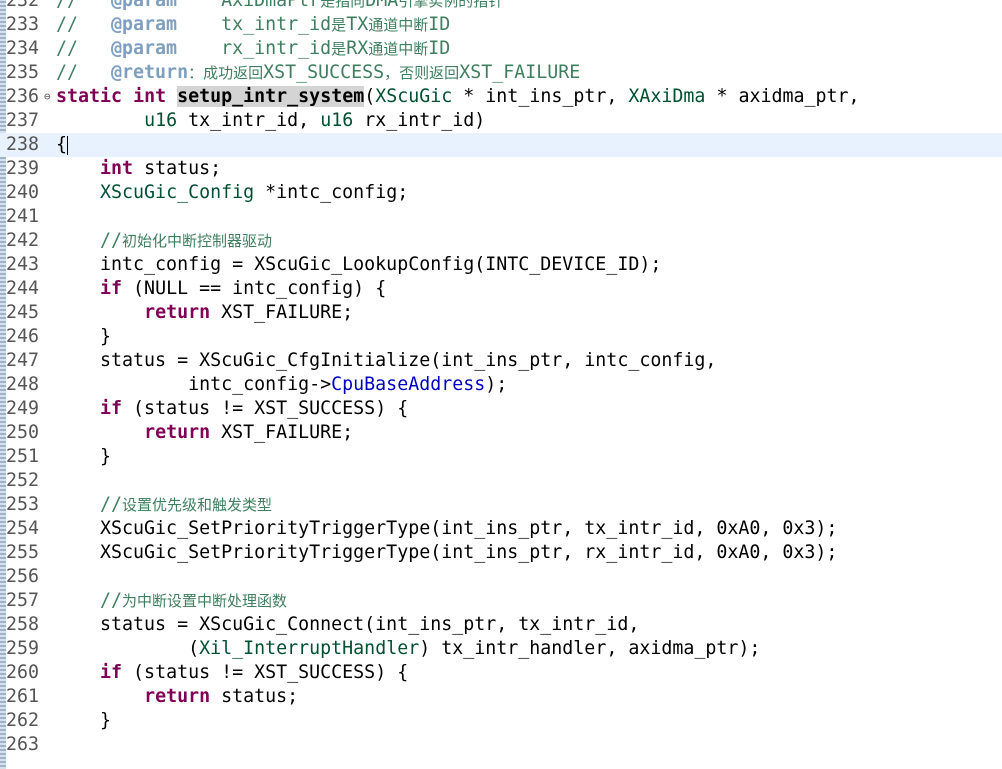  I want to click on line-number: 250, so click(23, 432).